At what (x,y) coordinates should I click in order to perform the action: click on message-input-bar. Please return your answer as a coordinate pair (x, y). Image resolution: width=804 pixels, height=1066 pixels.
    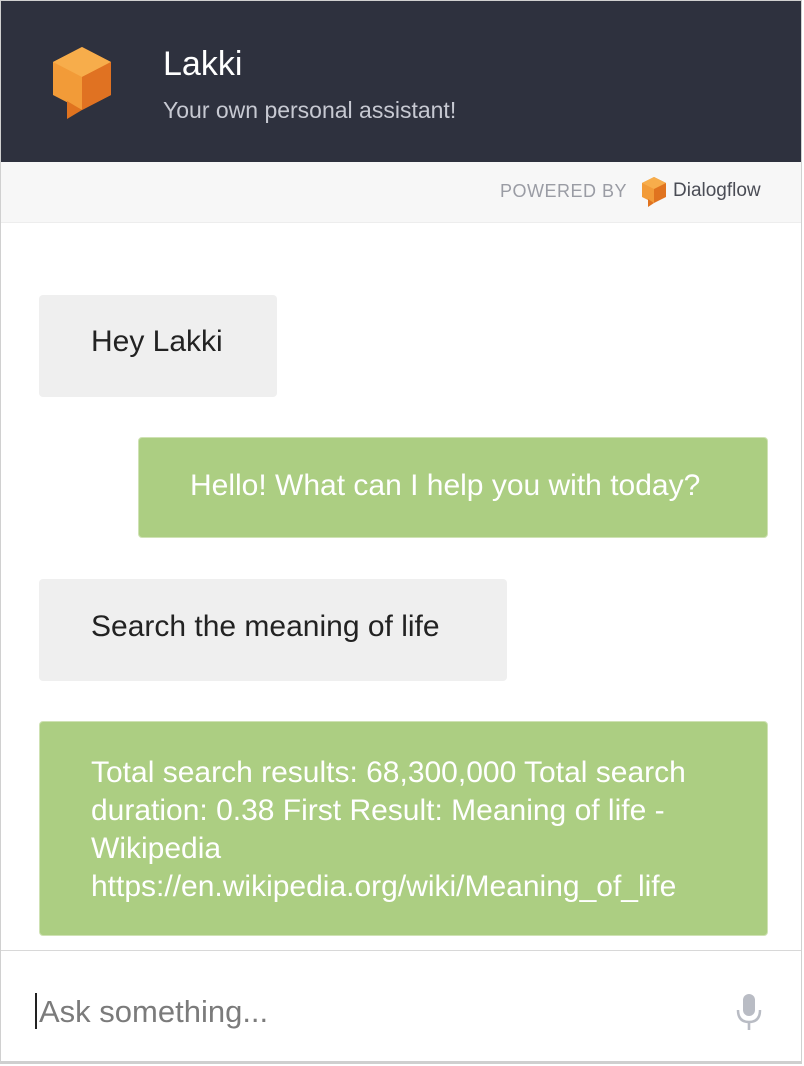
    Looking at the image, I should click on (401, 1005).